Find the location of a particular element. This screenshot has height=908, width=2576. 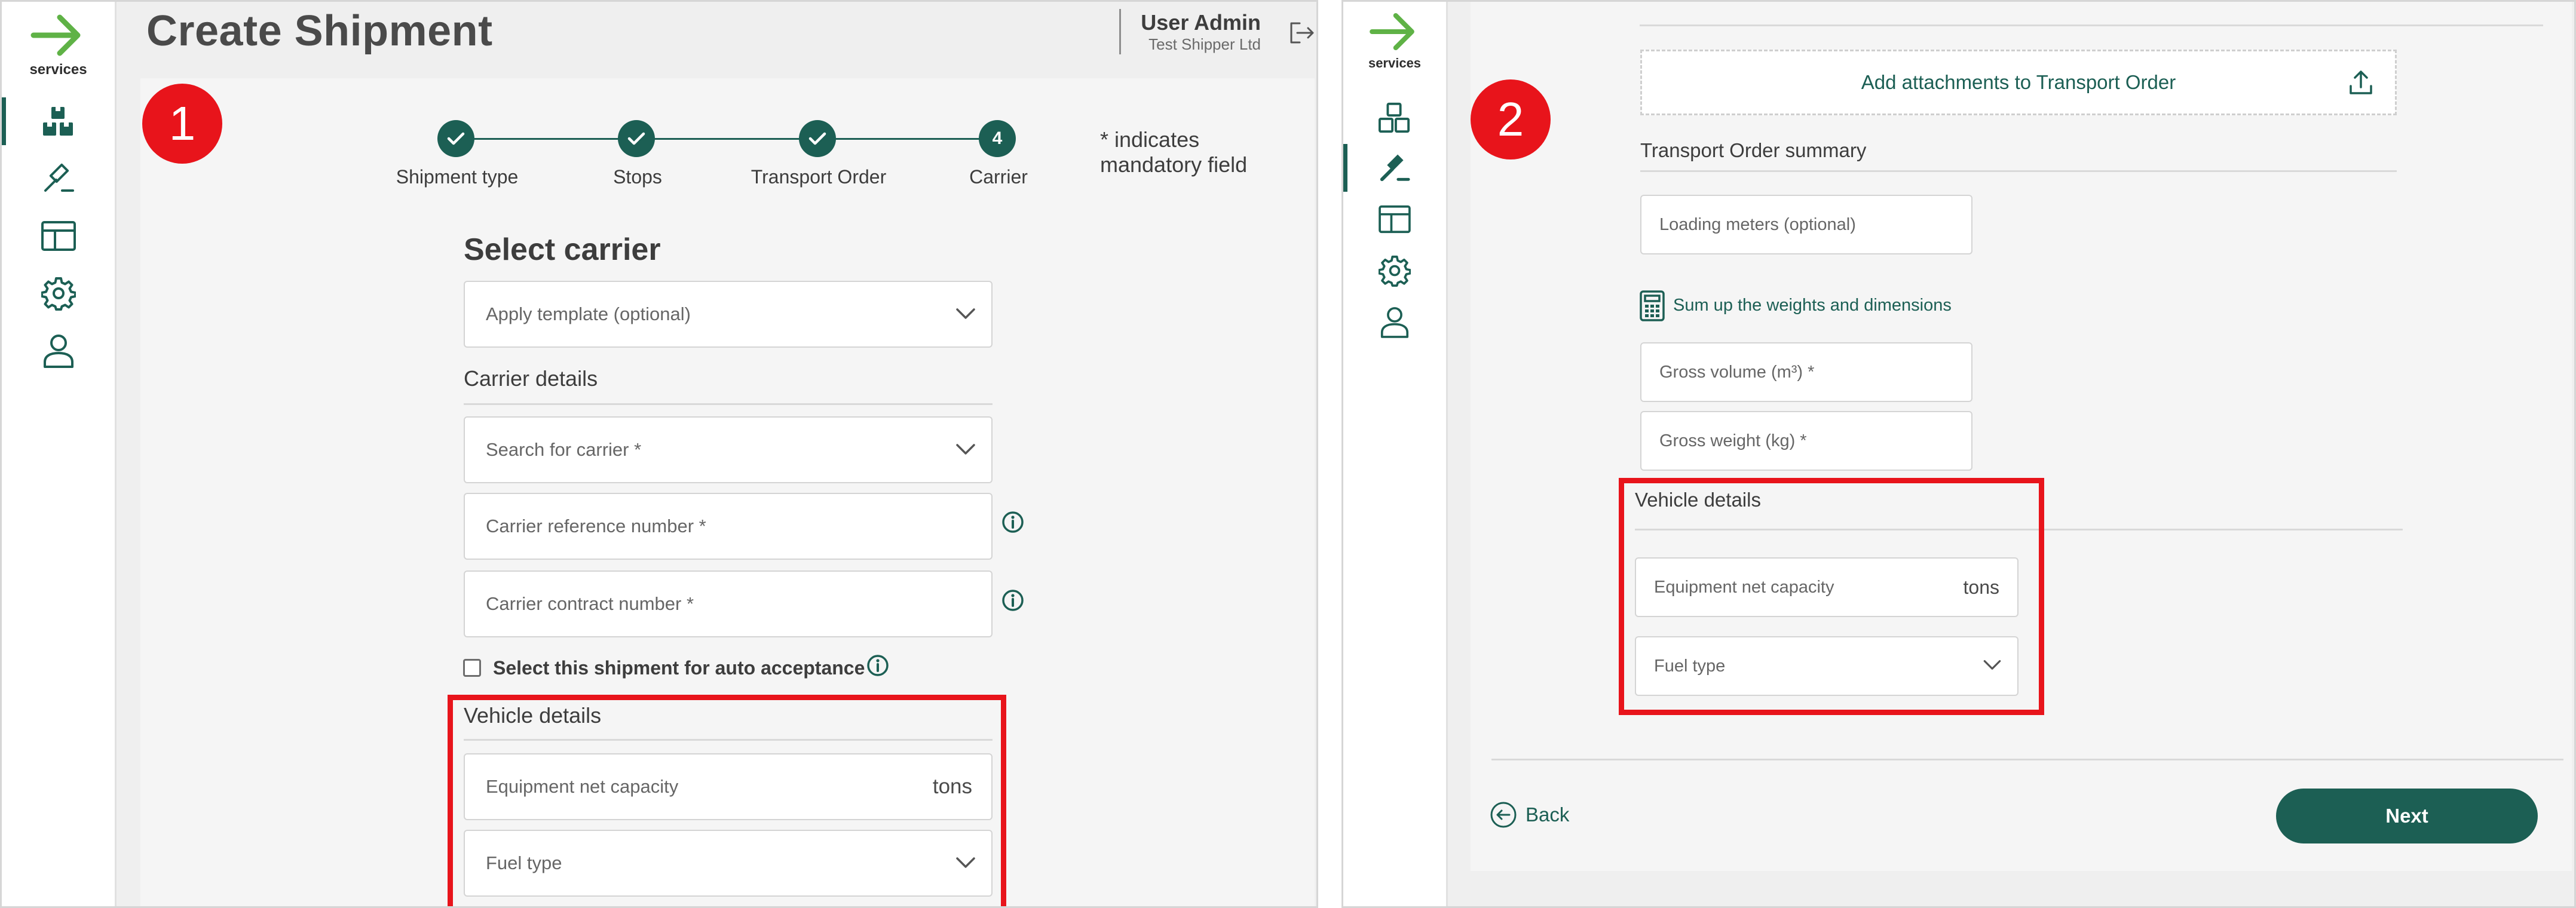

sum-up-weights-link: Sum up the weights and dimensions is located at coordinates (1813, 305).